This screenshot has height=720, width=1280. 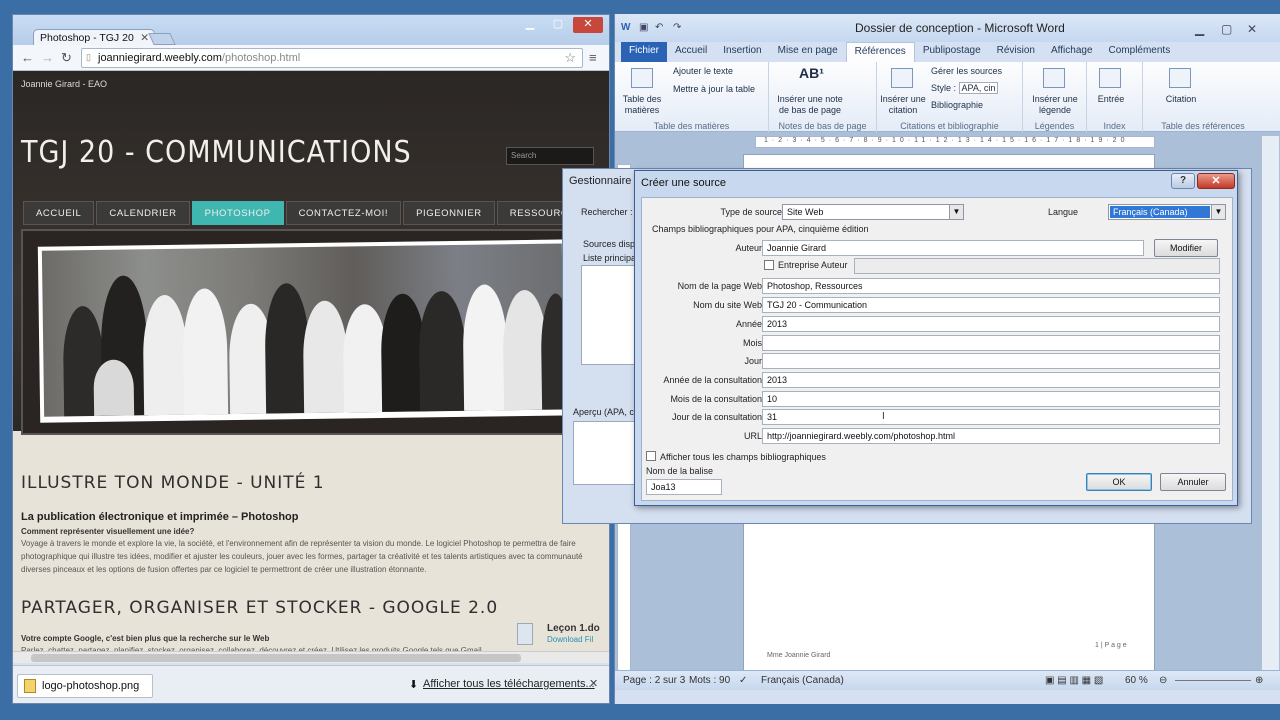 I want to click on tab-revision: Révision, so click(x=1016, y=52).